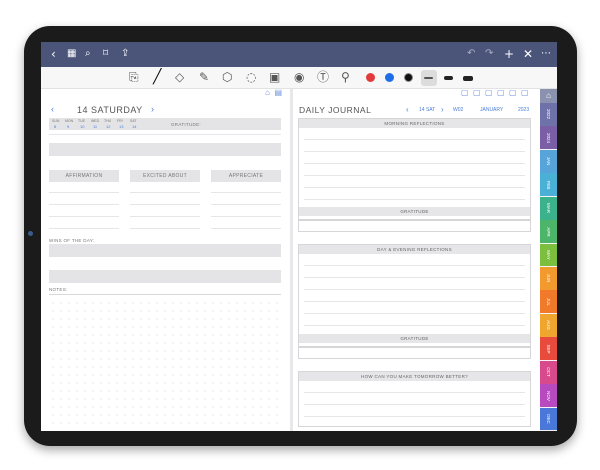 Image resolution: width=600 pixels, height=470 pixels. What do you see at coordinates (548, 255) in the screenshot?
I see `tab-may: MAY` at bounding box center [548, 255].